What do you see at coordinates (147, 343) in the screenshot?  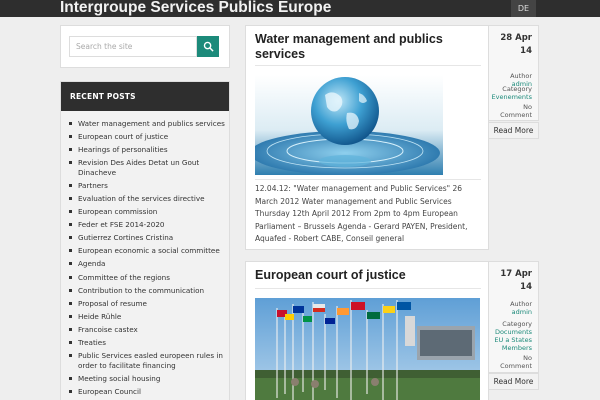 I see `recent-post-link: Treaties` at bounding box center [147, 343].